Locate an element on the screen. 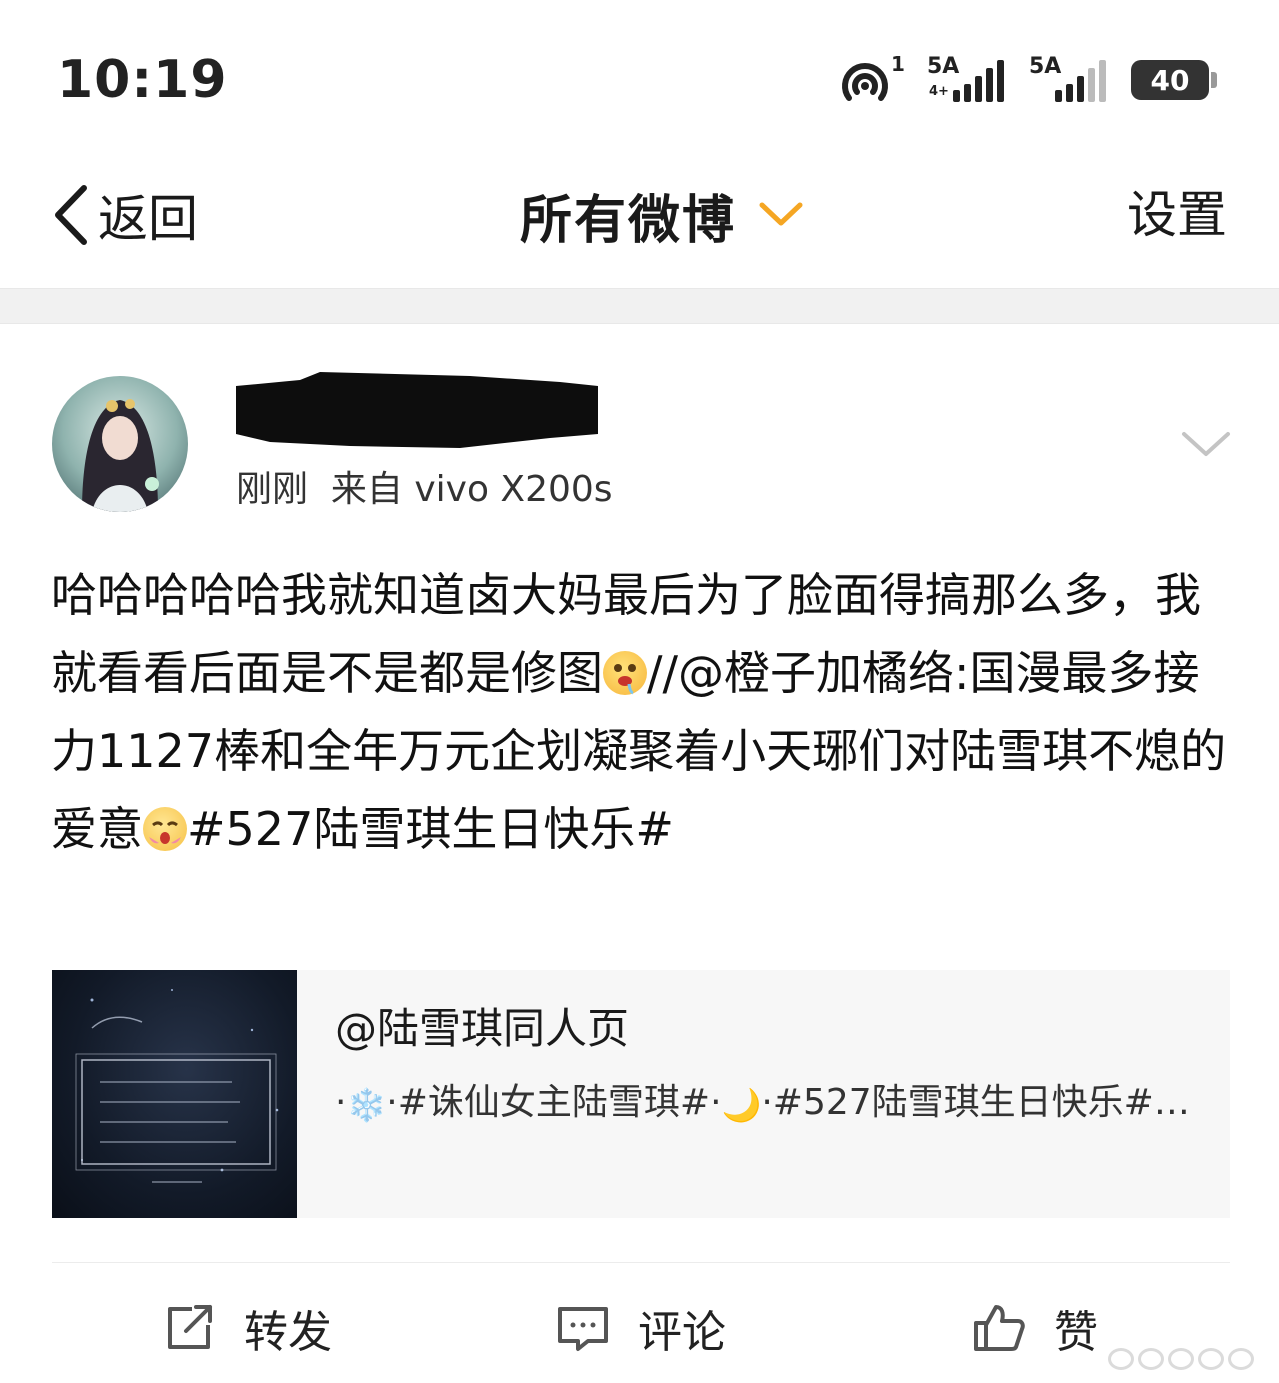 This screenshot has width=1279, height=1383. settings-button: 设置 is located at coordinates (1177, 215).